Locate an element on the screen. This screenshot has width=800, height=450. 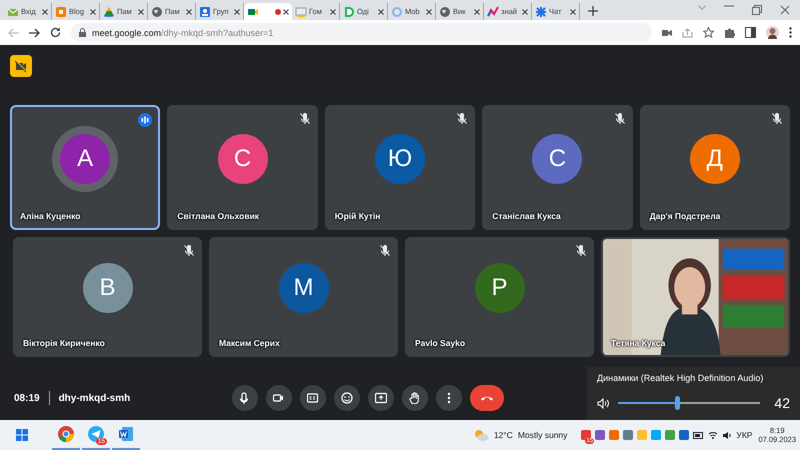
mic-button is located at coordinates (245, 398).